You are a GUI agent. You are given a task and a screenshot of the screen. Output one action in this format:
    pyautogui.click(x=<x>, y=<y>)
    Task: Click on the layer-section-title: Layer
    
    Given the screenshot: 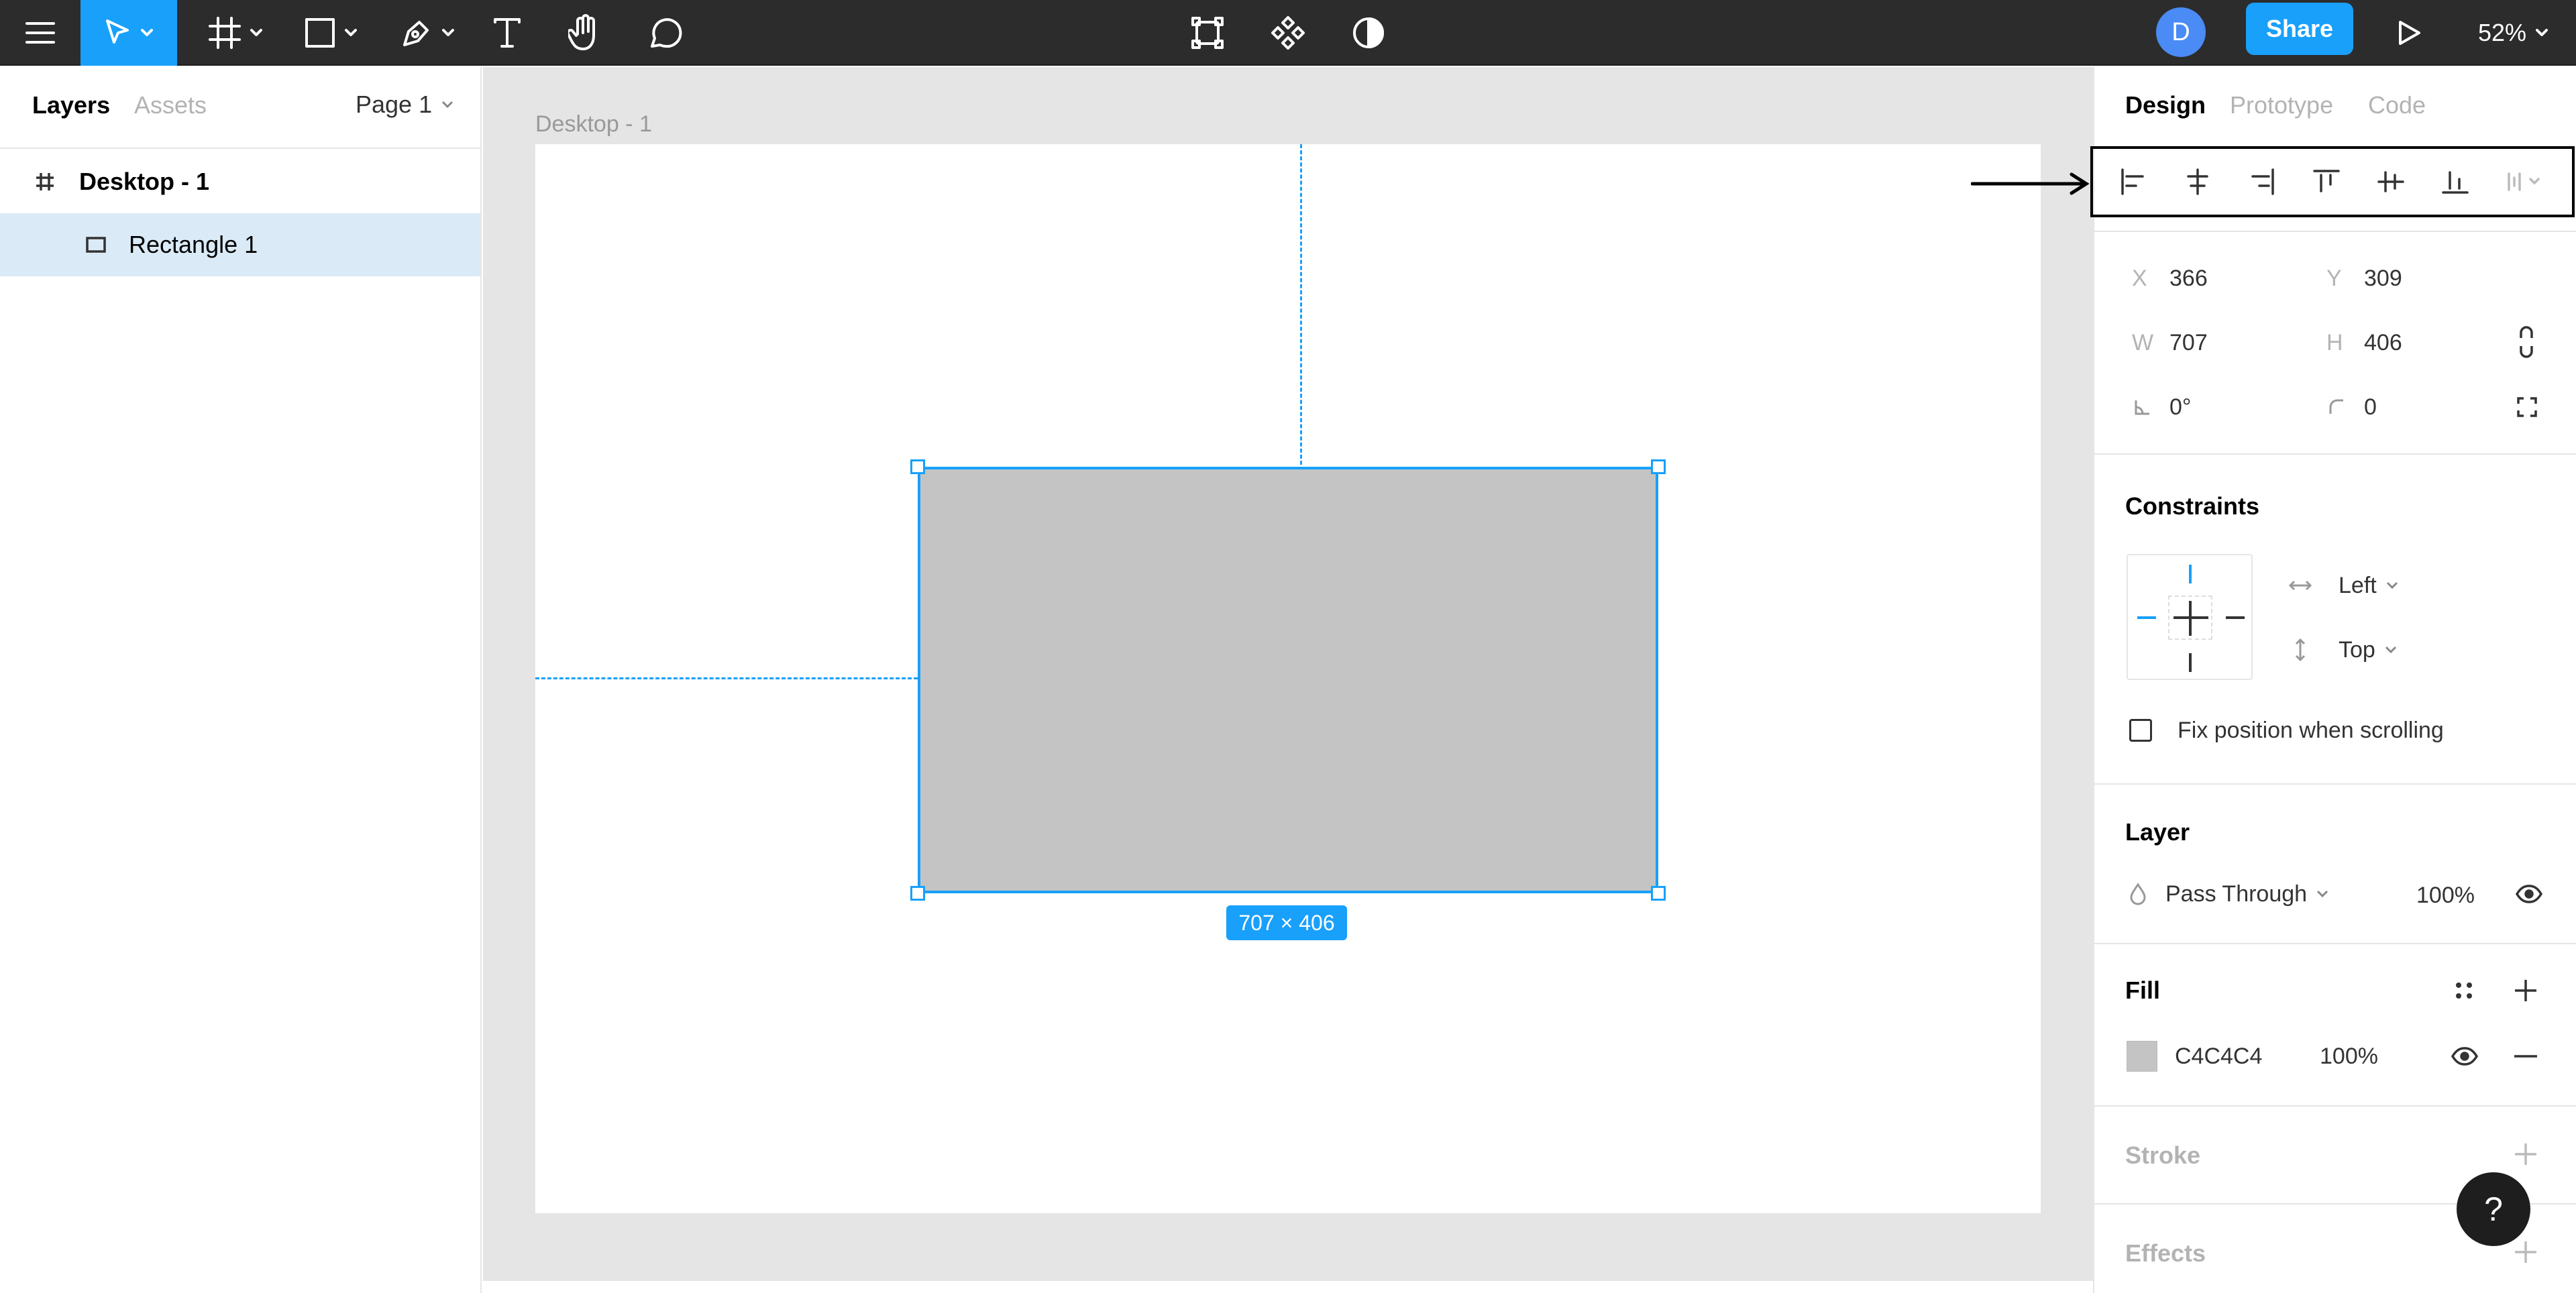 What is the action you would take?
    pyautogui.click(x=2157, y=832)
    